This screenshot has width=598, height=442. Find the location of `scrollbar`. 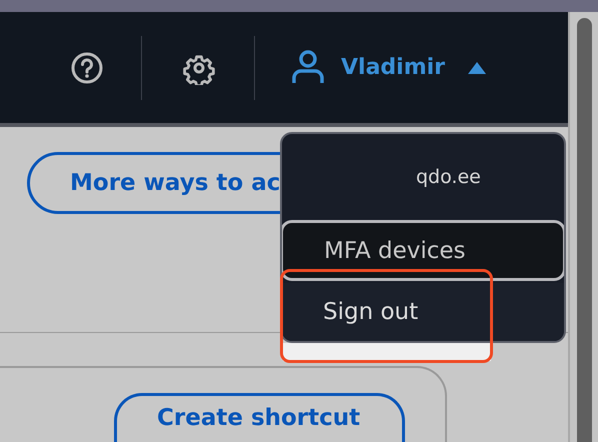

scrollbar is located at coordinates (583, 227).